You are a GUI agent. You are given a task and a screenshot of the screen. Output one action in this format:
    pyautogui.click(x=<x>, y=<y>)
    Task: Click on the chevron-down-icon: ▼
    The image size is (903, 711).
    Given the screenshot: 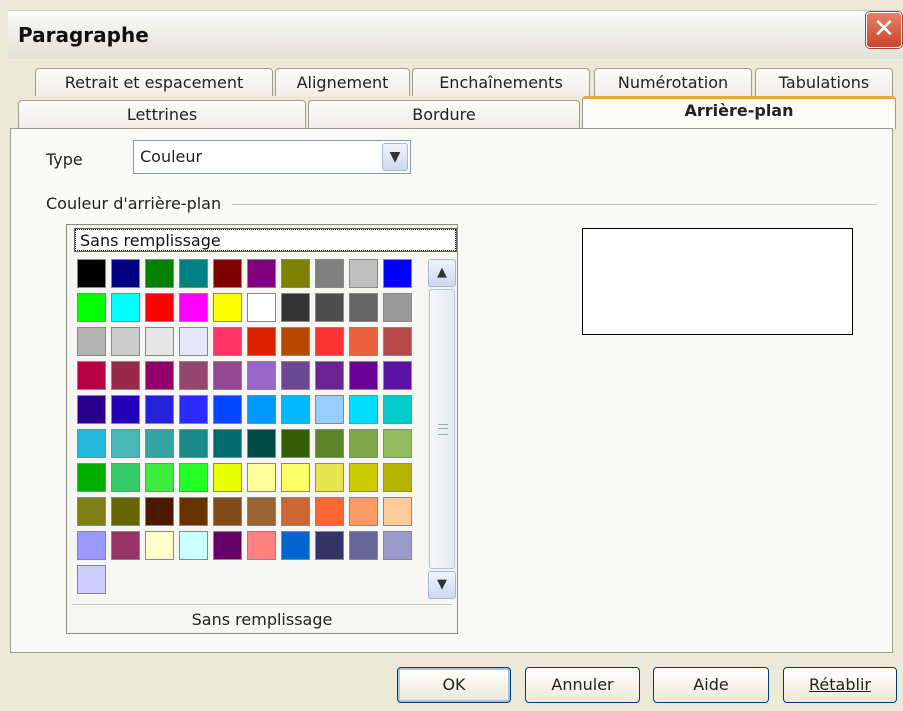 What is the action you would take?
    pyautogui.click(x=442, y=585)
    